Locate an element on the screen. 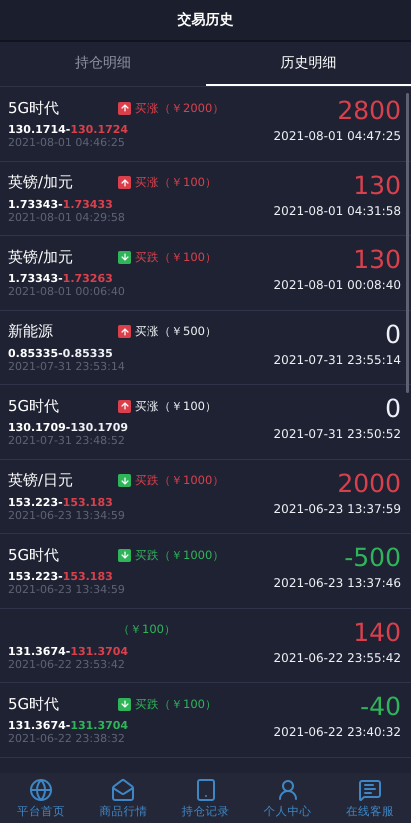 This screenshot has width=411, height=823. nav-item: 商品行情 is located at coordinates (123, 798).